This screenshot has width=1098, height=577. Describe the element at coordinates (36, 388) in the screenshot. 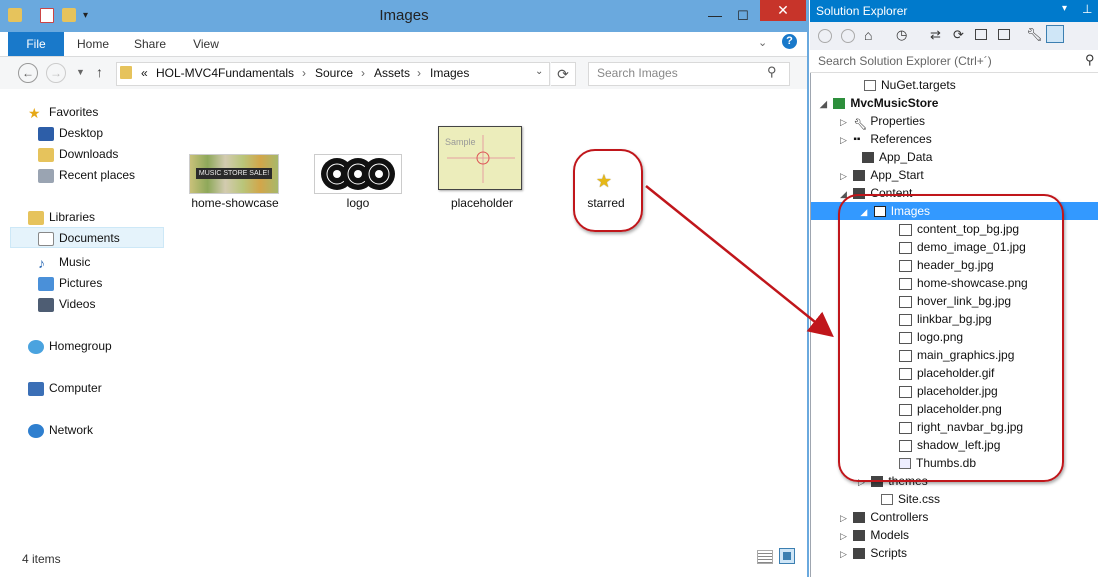

I see `computer-icon` at that location.